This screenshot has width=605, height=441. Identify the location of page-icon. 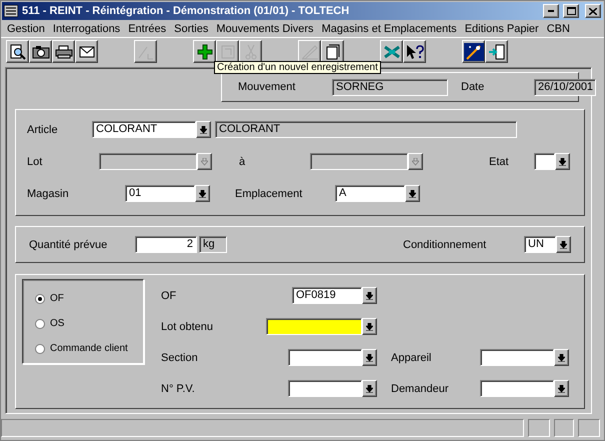
(333, 52).